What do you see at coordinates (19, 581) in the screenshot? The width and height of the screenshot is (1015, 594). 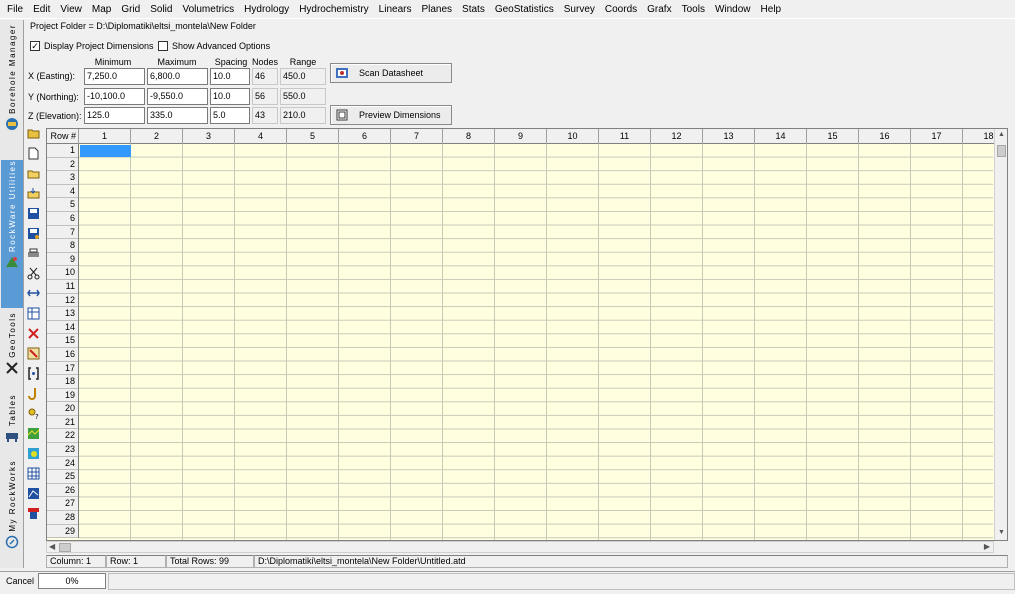 I see `cancel-button: Cancel` at bounding box center [19, 581].